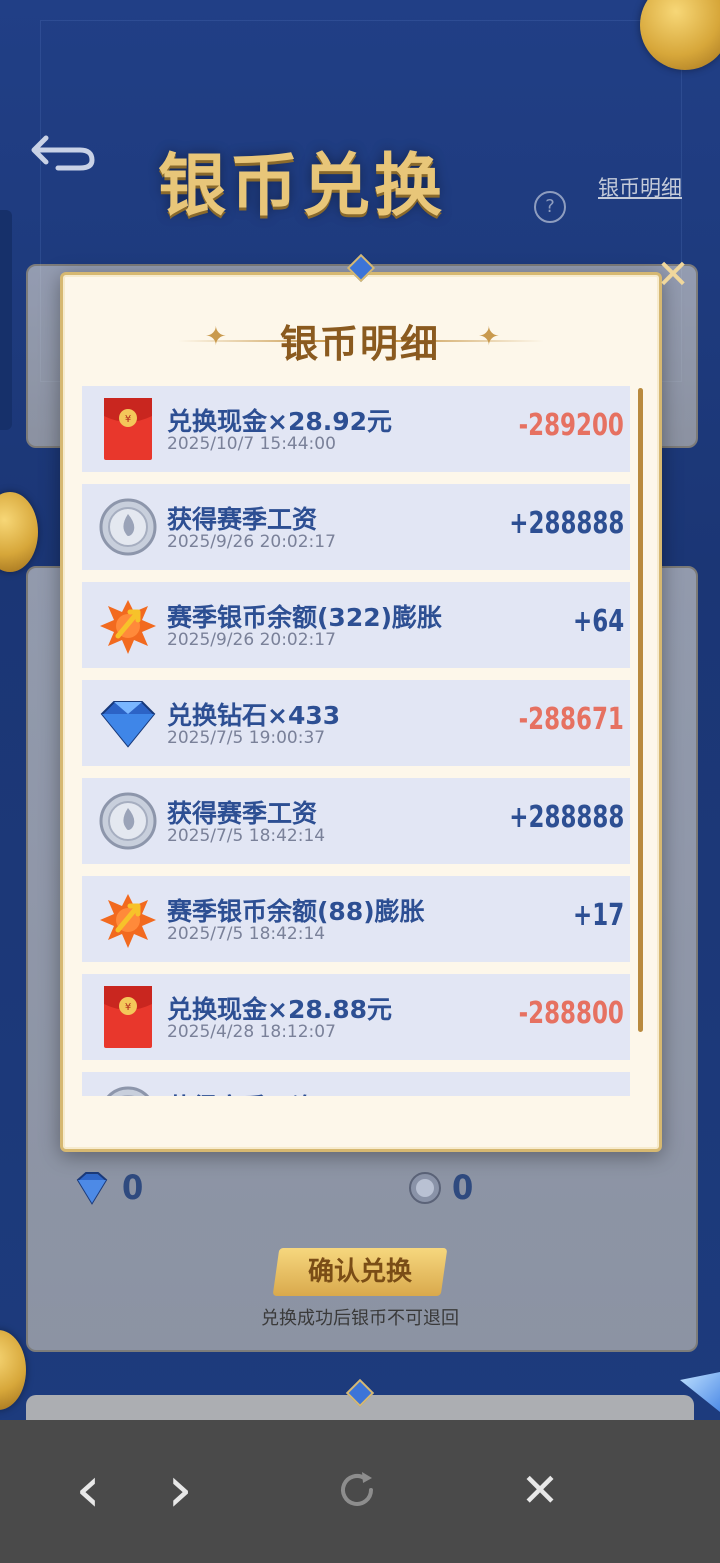 This screenshot has height=1563, width=720. I want to click on diamond-balance: 0, so click(107, 1188).